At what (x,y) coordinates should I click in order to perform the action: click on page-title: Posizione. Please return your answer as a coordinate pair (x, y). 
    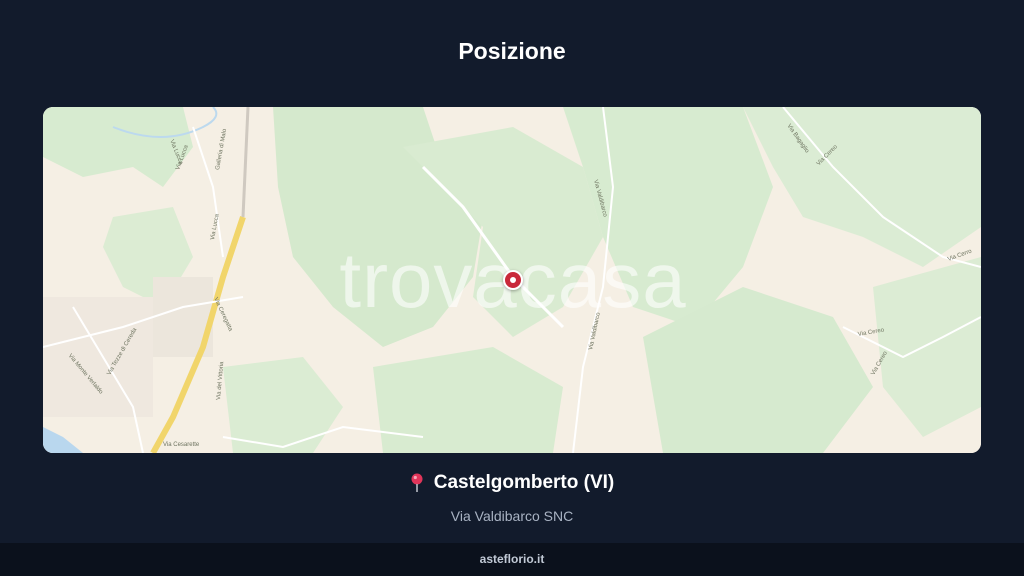
    Looking at the image, I should click on (512, 51).